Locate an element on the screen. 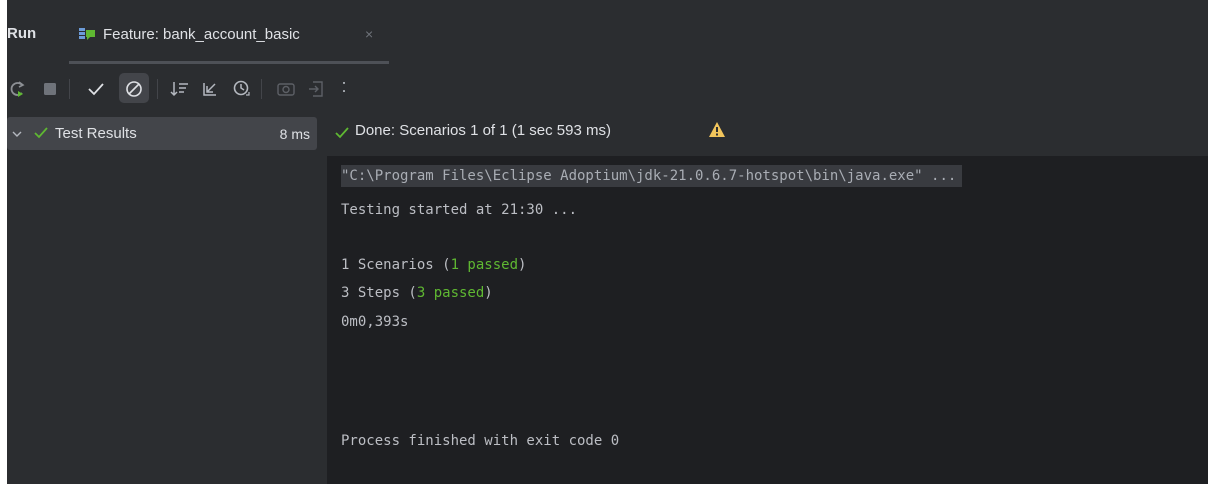 This screenshot has width=1218, height=484. rerun-icon is located at coordinates (18, 89).